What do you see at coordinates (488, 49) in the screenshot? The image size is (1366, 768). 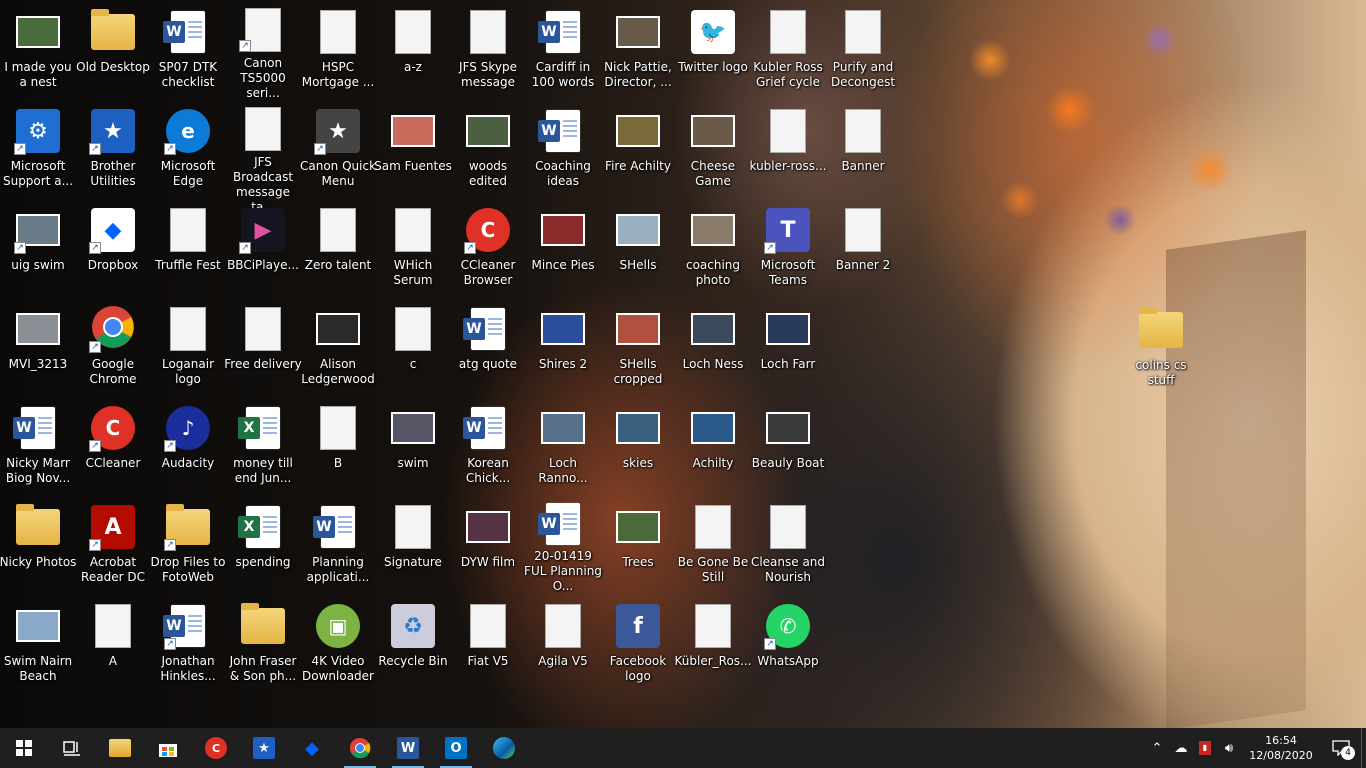 I see `desktop-icon: JFS Skype message` at bounding box center [488, 49].